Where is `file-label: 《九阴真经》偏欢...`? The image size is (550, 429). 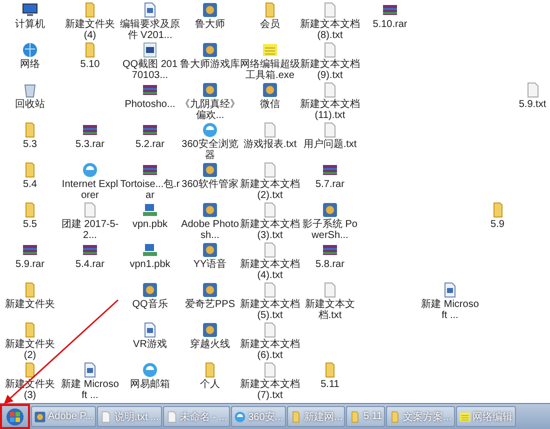 file-label: 《九阴真经》偏欢... is located at coordinates (210, 110).